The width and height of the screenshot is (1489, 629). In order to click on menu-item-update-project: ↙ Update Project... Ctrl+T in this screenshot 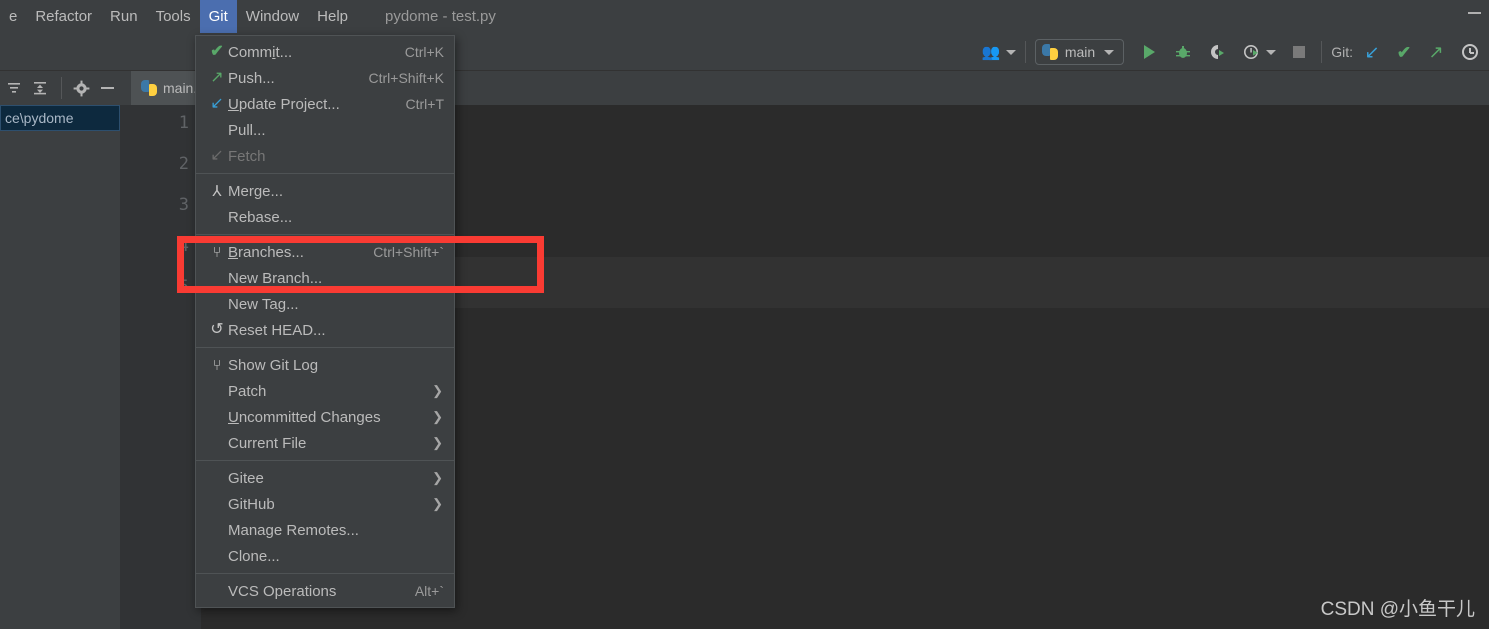, I will do `click(325, 104)`.